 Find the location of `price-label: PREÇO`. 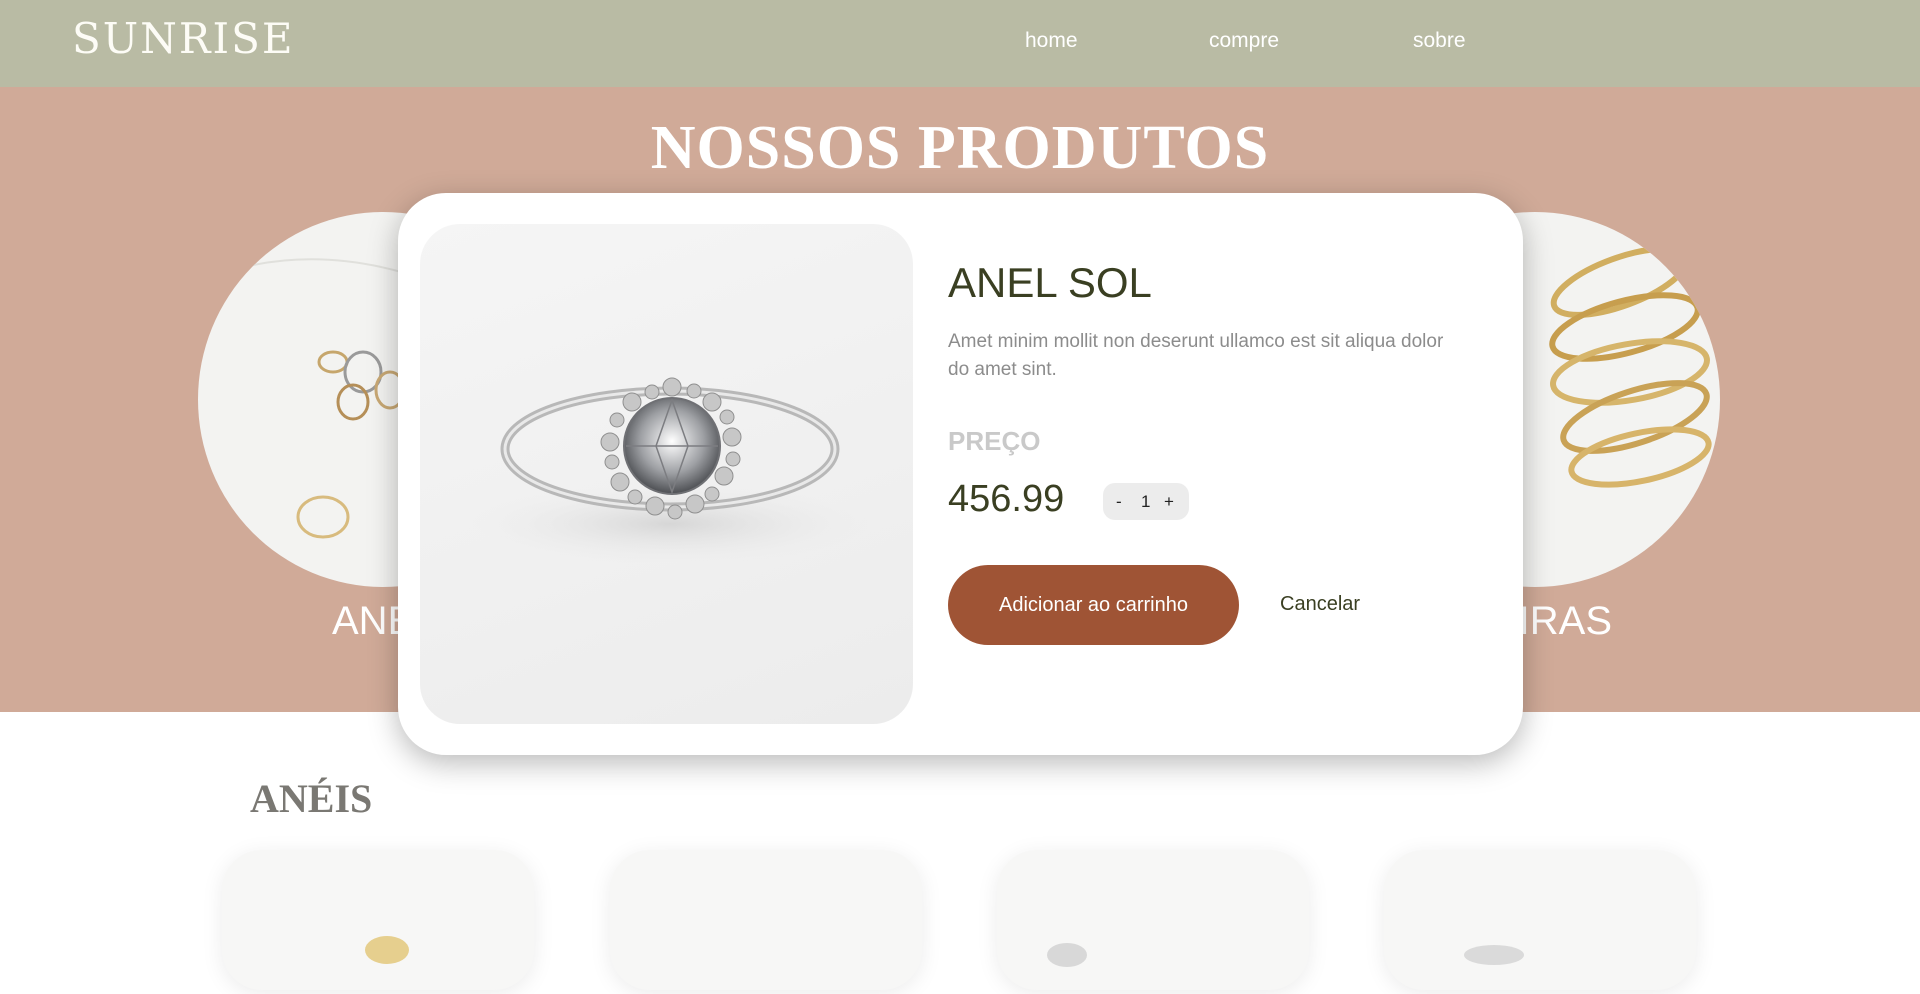

price-label: PREÇO is located at coordinates (994, 441).